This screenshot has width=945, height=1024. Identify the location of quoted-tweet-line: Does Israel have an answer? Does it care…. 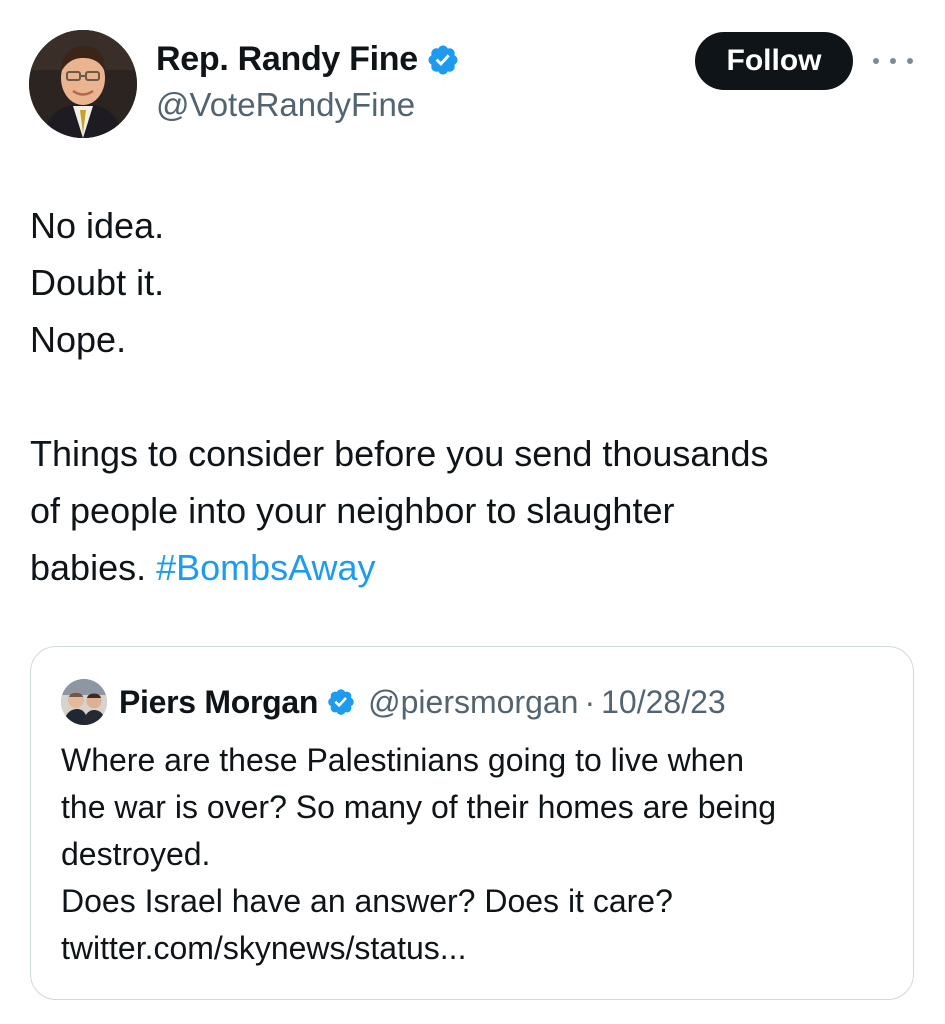
(367, 901).